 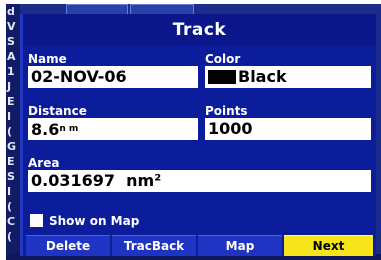 I want to click on background-list-letter: J, so click(x=9, y=86).